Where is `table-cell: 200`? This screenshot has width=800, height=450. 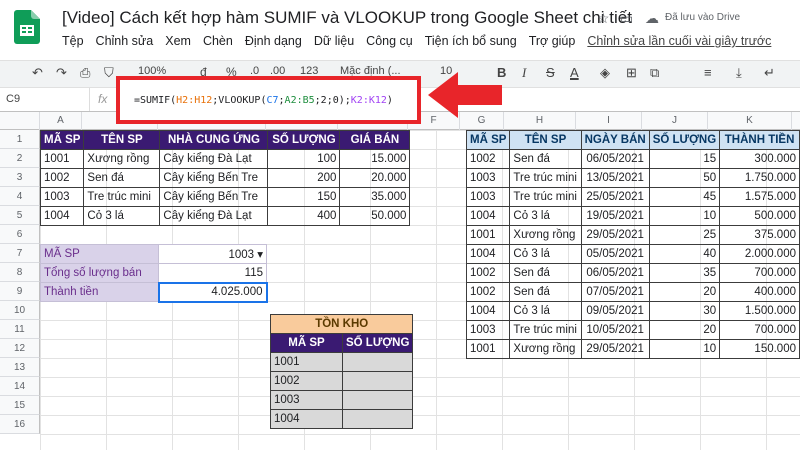 table-cell: 200 is located at coordinates (304, 178).